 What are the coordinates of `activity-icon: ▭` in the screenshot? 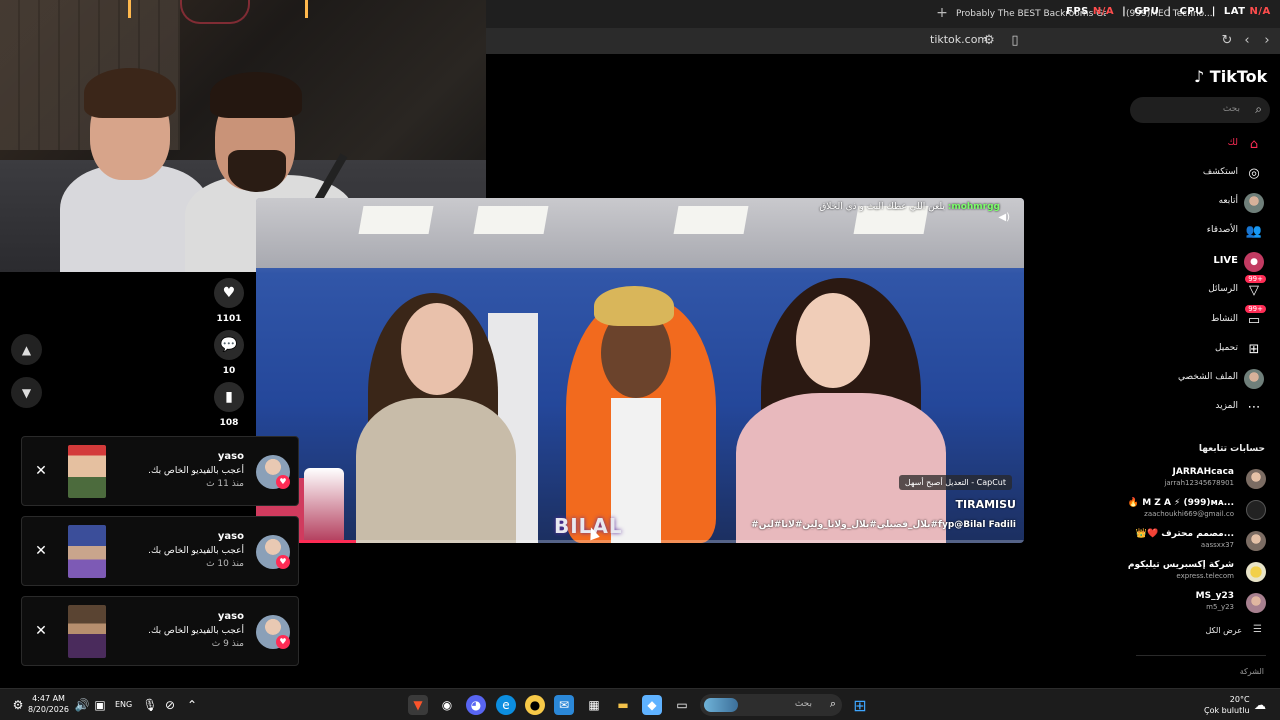 It's located at (1254, 320).